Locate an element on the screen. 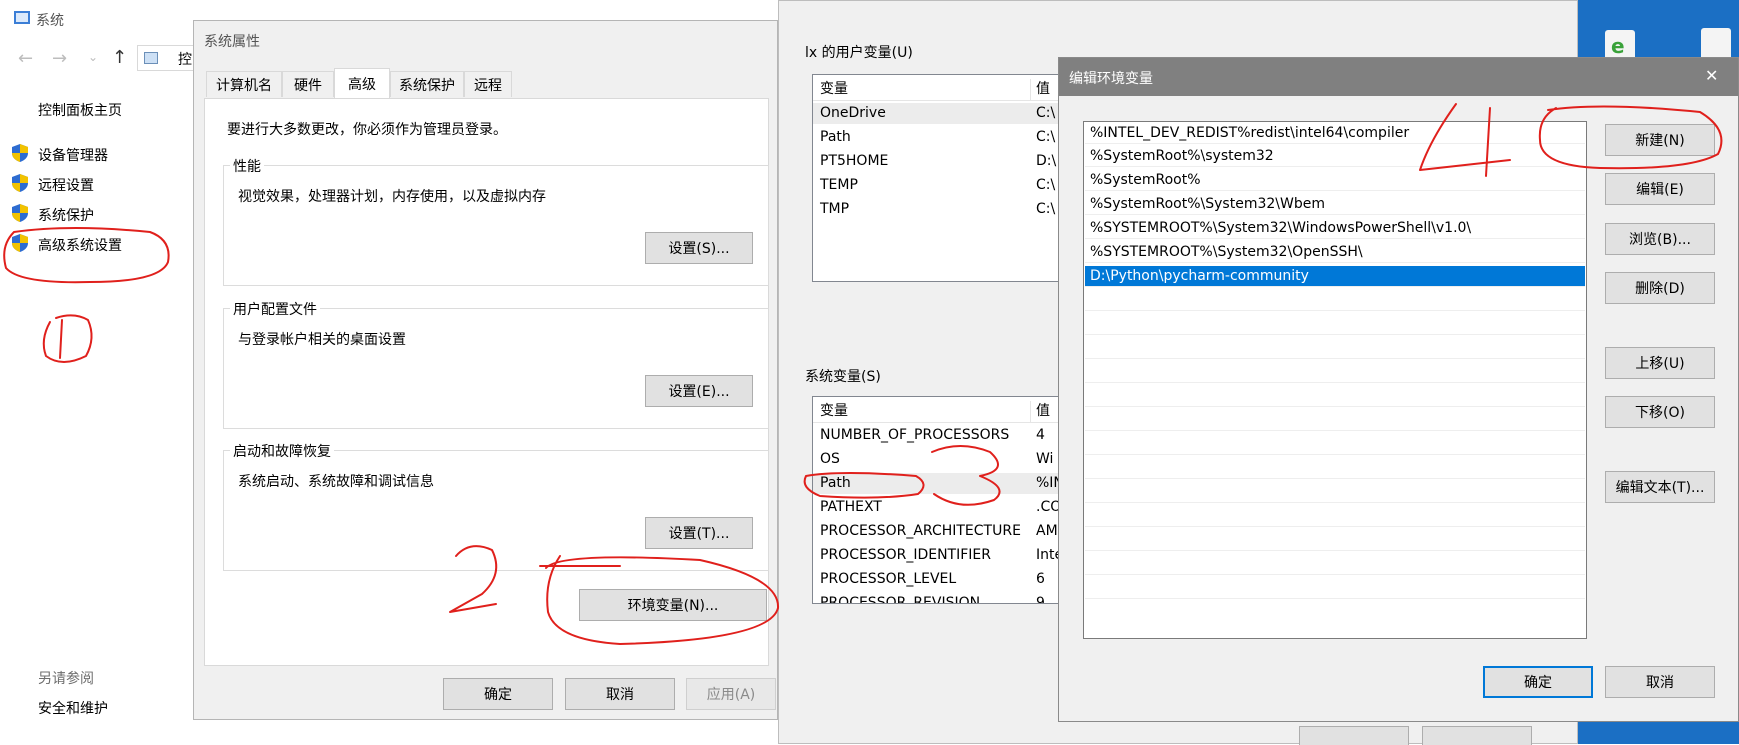 This screenshot has height=745, width=1739. up-arrow-icon: ↑ is located at coordinates (119, 57).